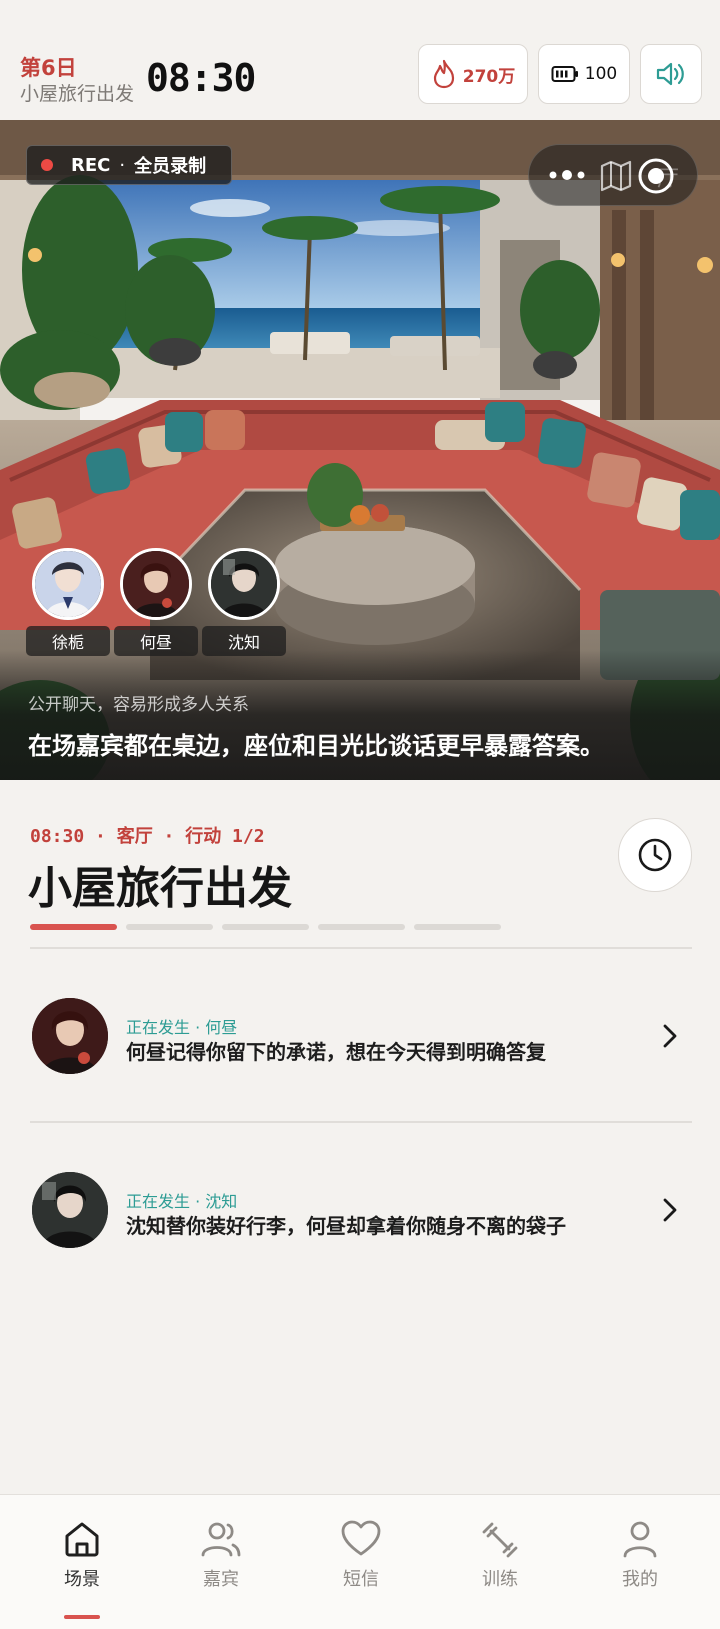 This screenshot has width=720, height=1629. Describe the element at coordinates (360, 60) in the screenshot. I see `top-header: 第6日 小屋旅行出发 08:30 270万 100` at that location.